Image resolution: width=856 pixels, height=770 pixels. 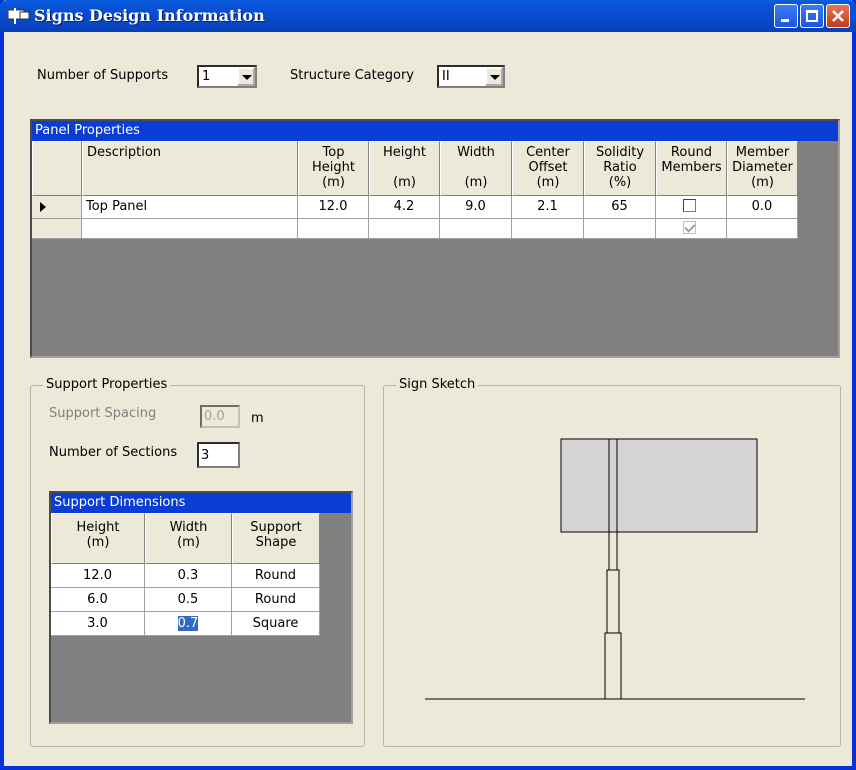 What do you see at coordinates (333, 207) in the screenshot?
I see `cell-top-height: 12.0` at bounding box center [333, 207].